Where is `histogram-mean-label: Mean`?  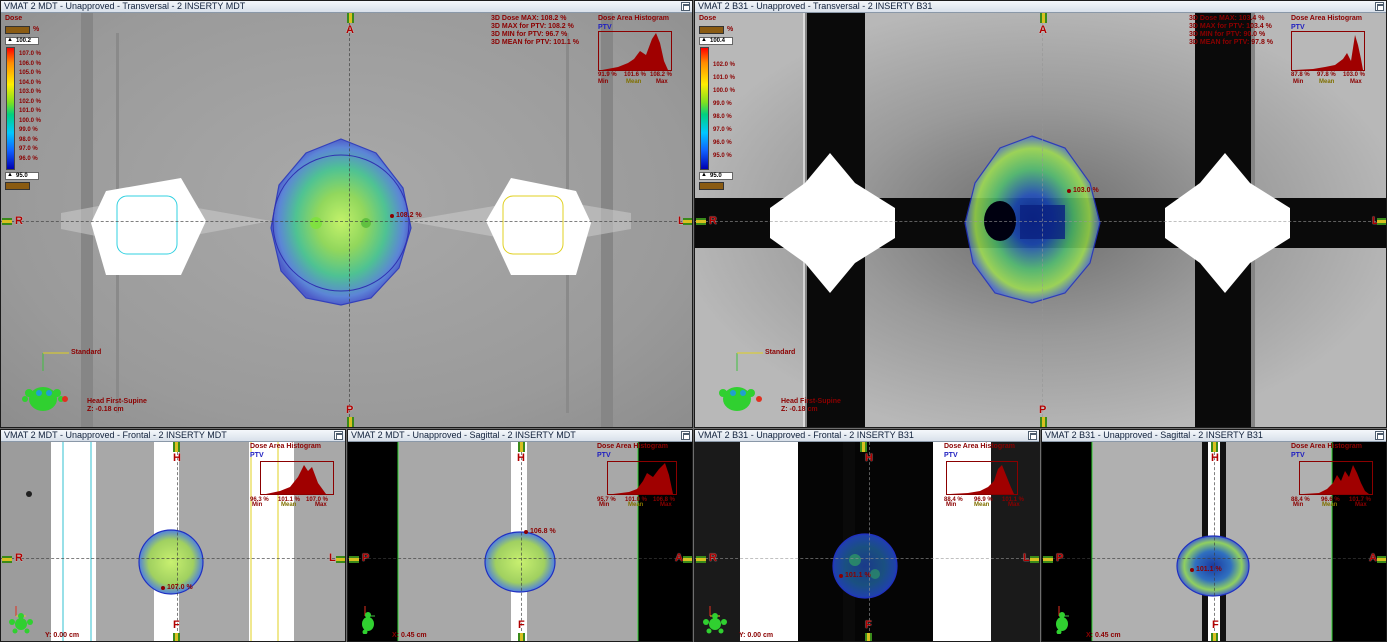
histogram-mean-label: Mean is located at coordinates (636, 505).